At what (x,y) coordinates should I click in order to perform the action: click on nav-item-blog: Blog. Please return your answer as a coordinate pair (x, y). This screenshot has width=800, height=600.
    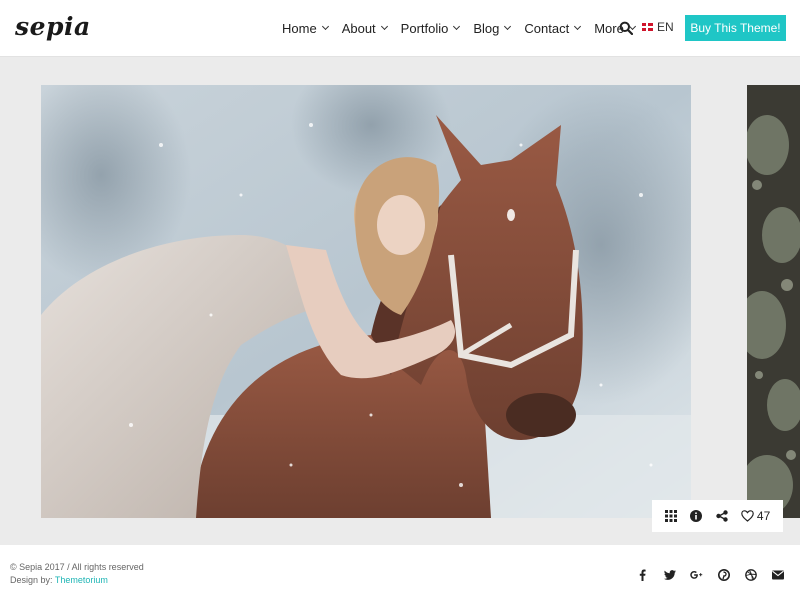
    Looking at the image, I should click on (492, 28).